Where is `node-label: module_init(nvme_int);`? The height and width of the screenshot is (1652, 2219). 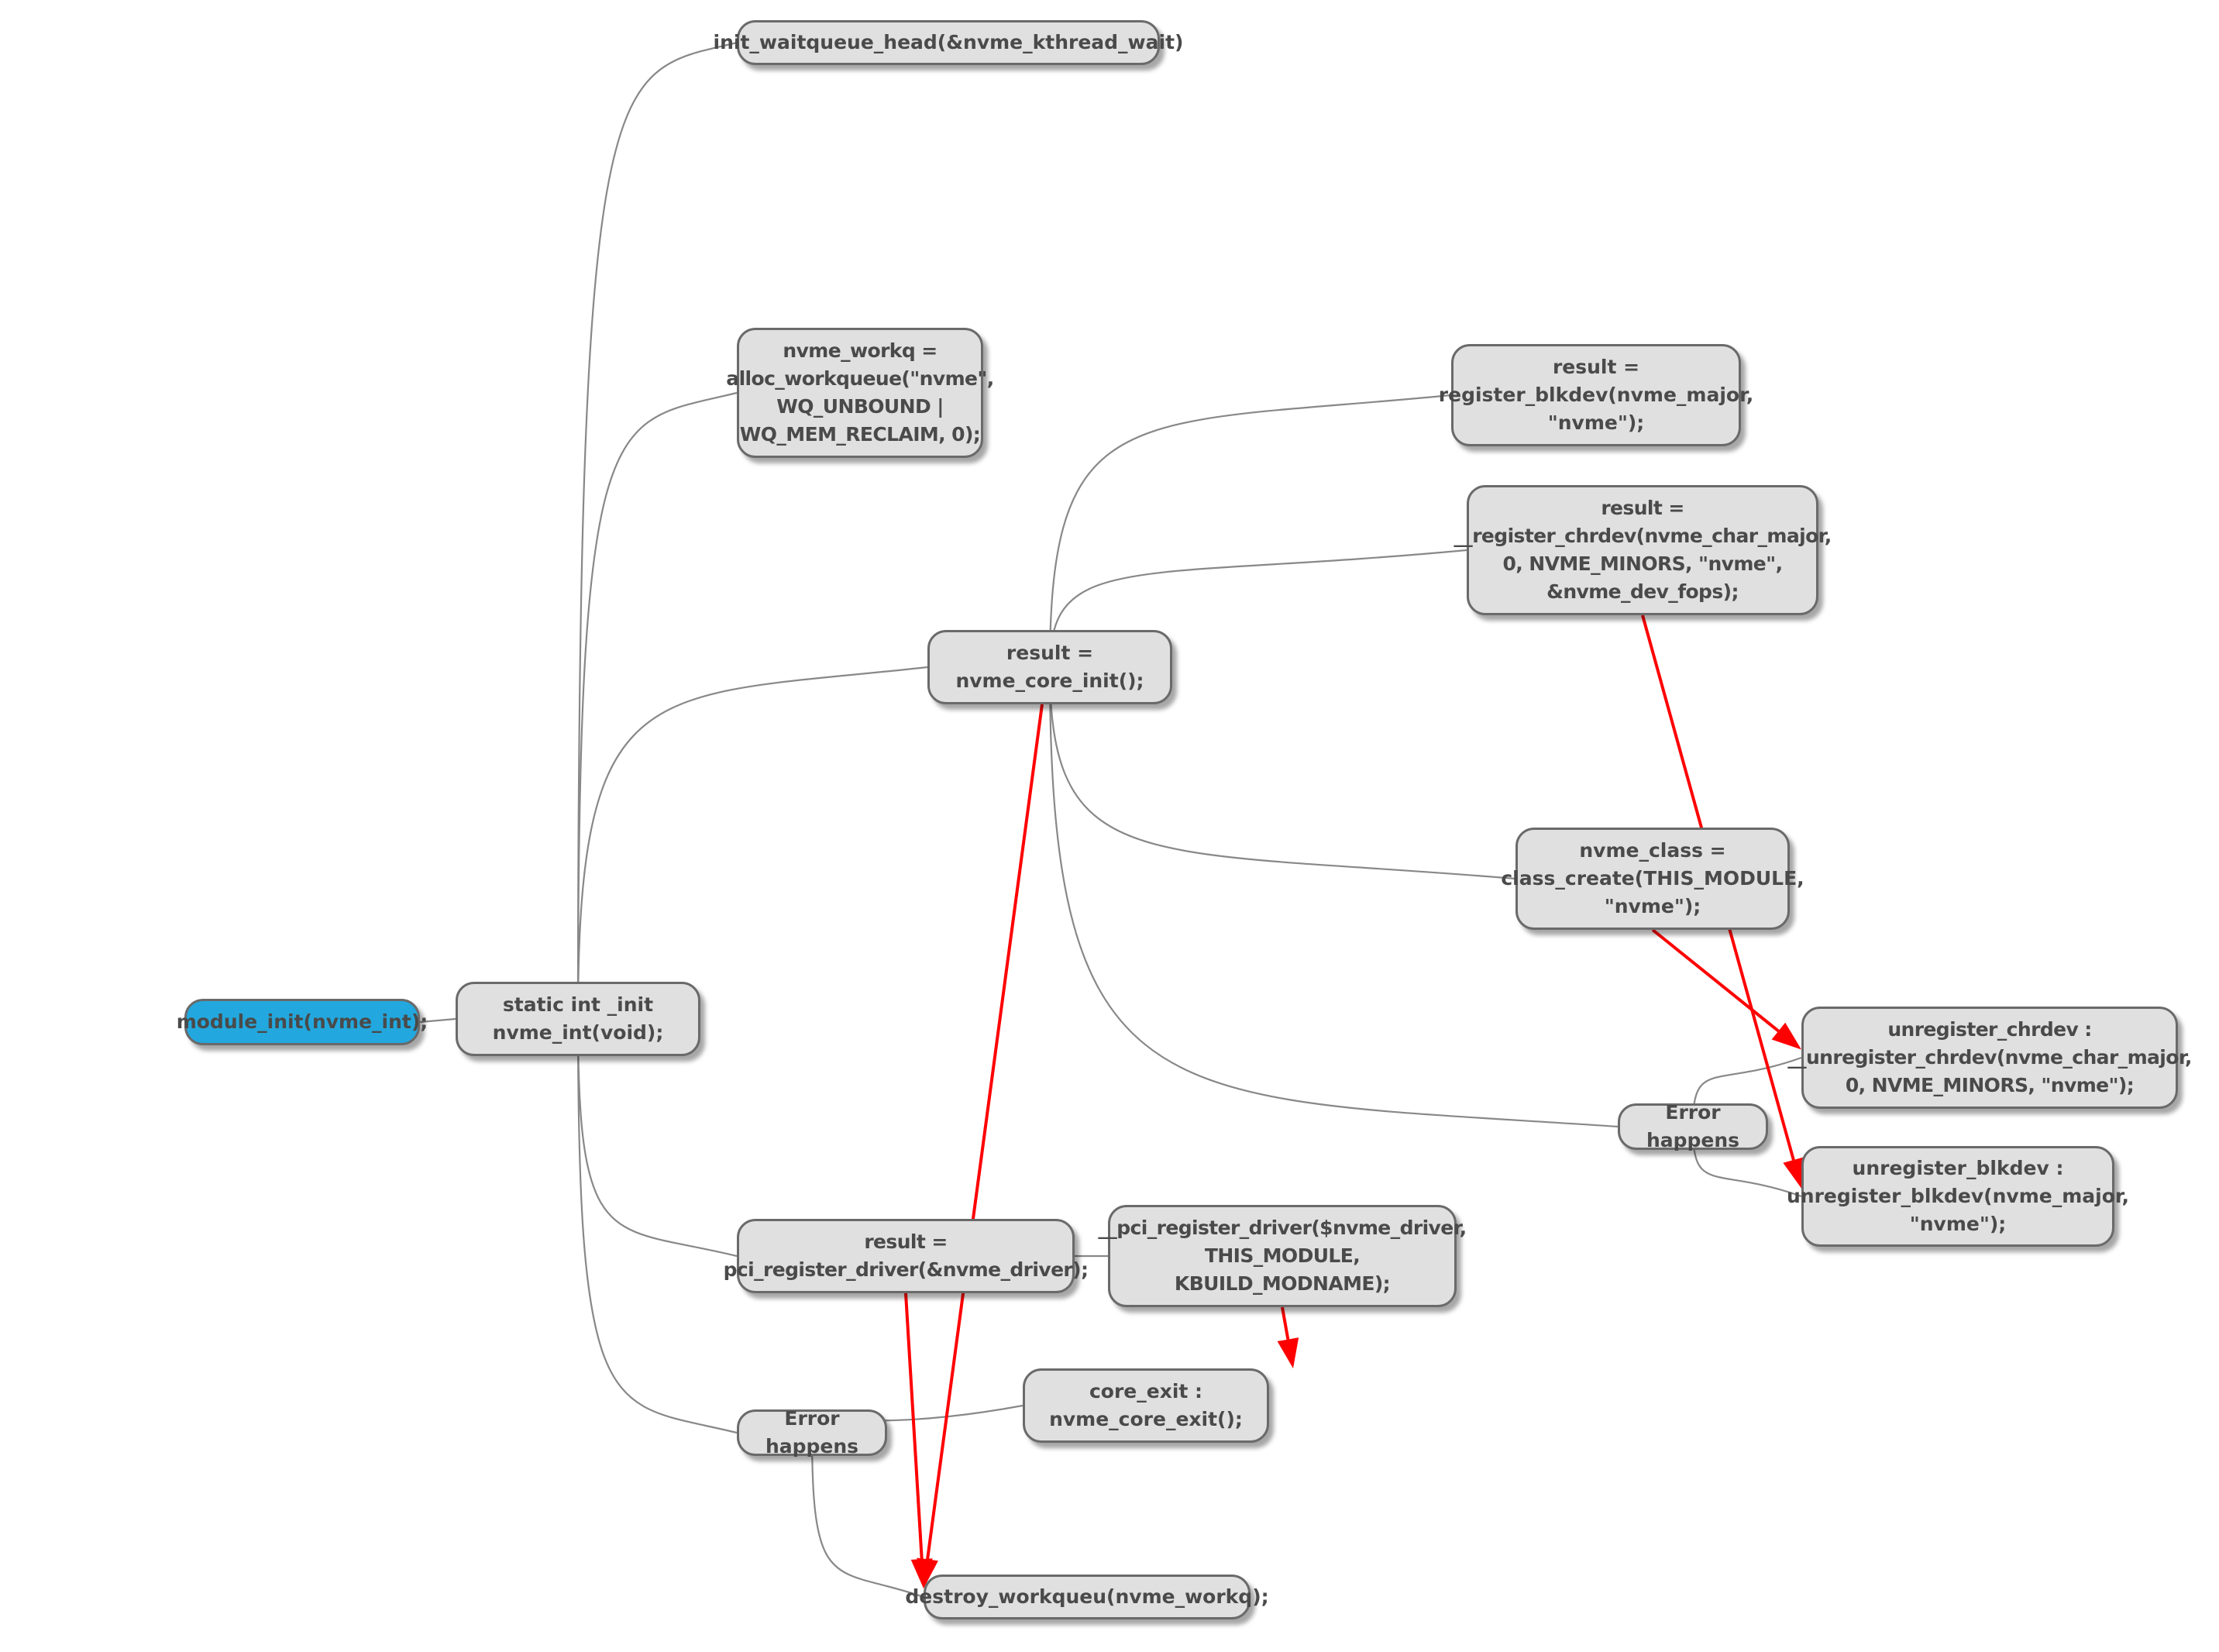 node-label: module_init(nvme_int); is located at coordinates (302, 1021).